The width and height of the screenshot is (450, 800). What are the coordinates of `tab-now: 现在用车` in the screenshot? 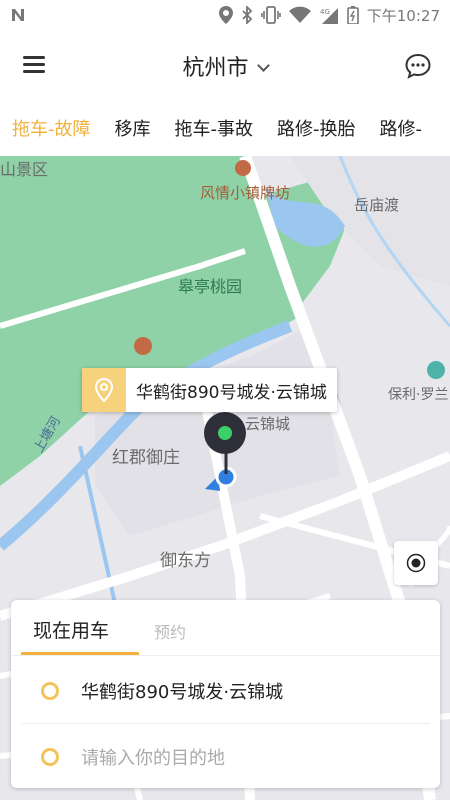 It's located at (71, 629).